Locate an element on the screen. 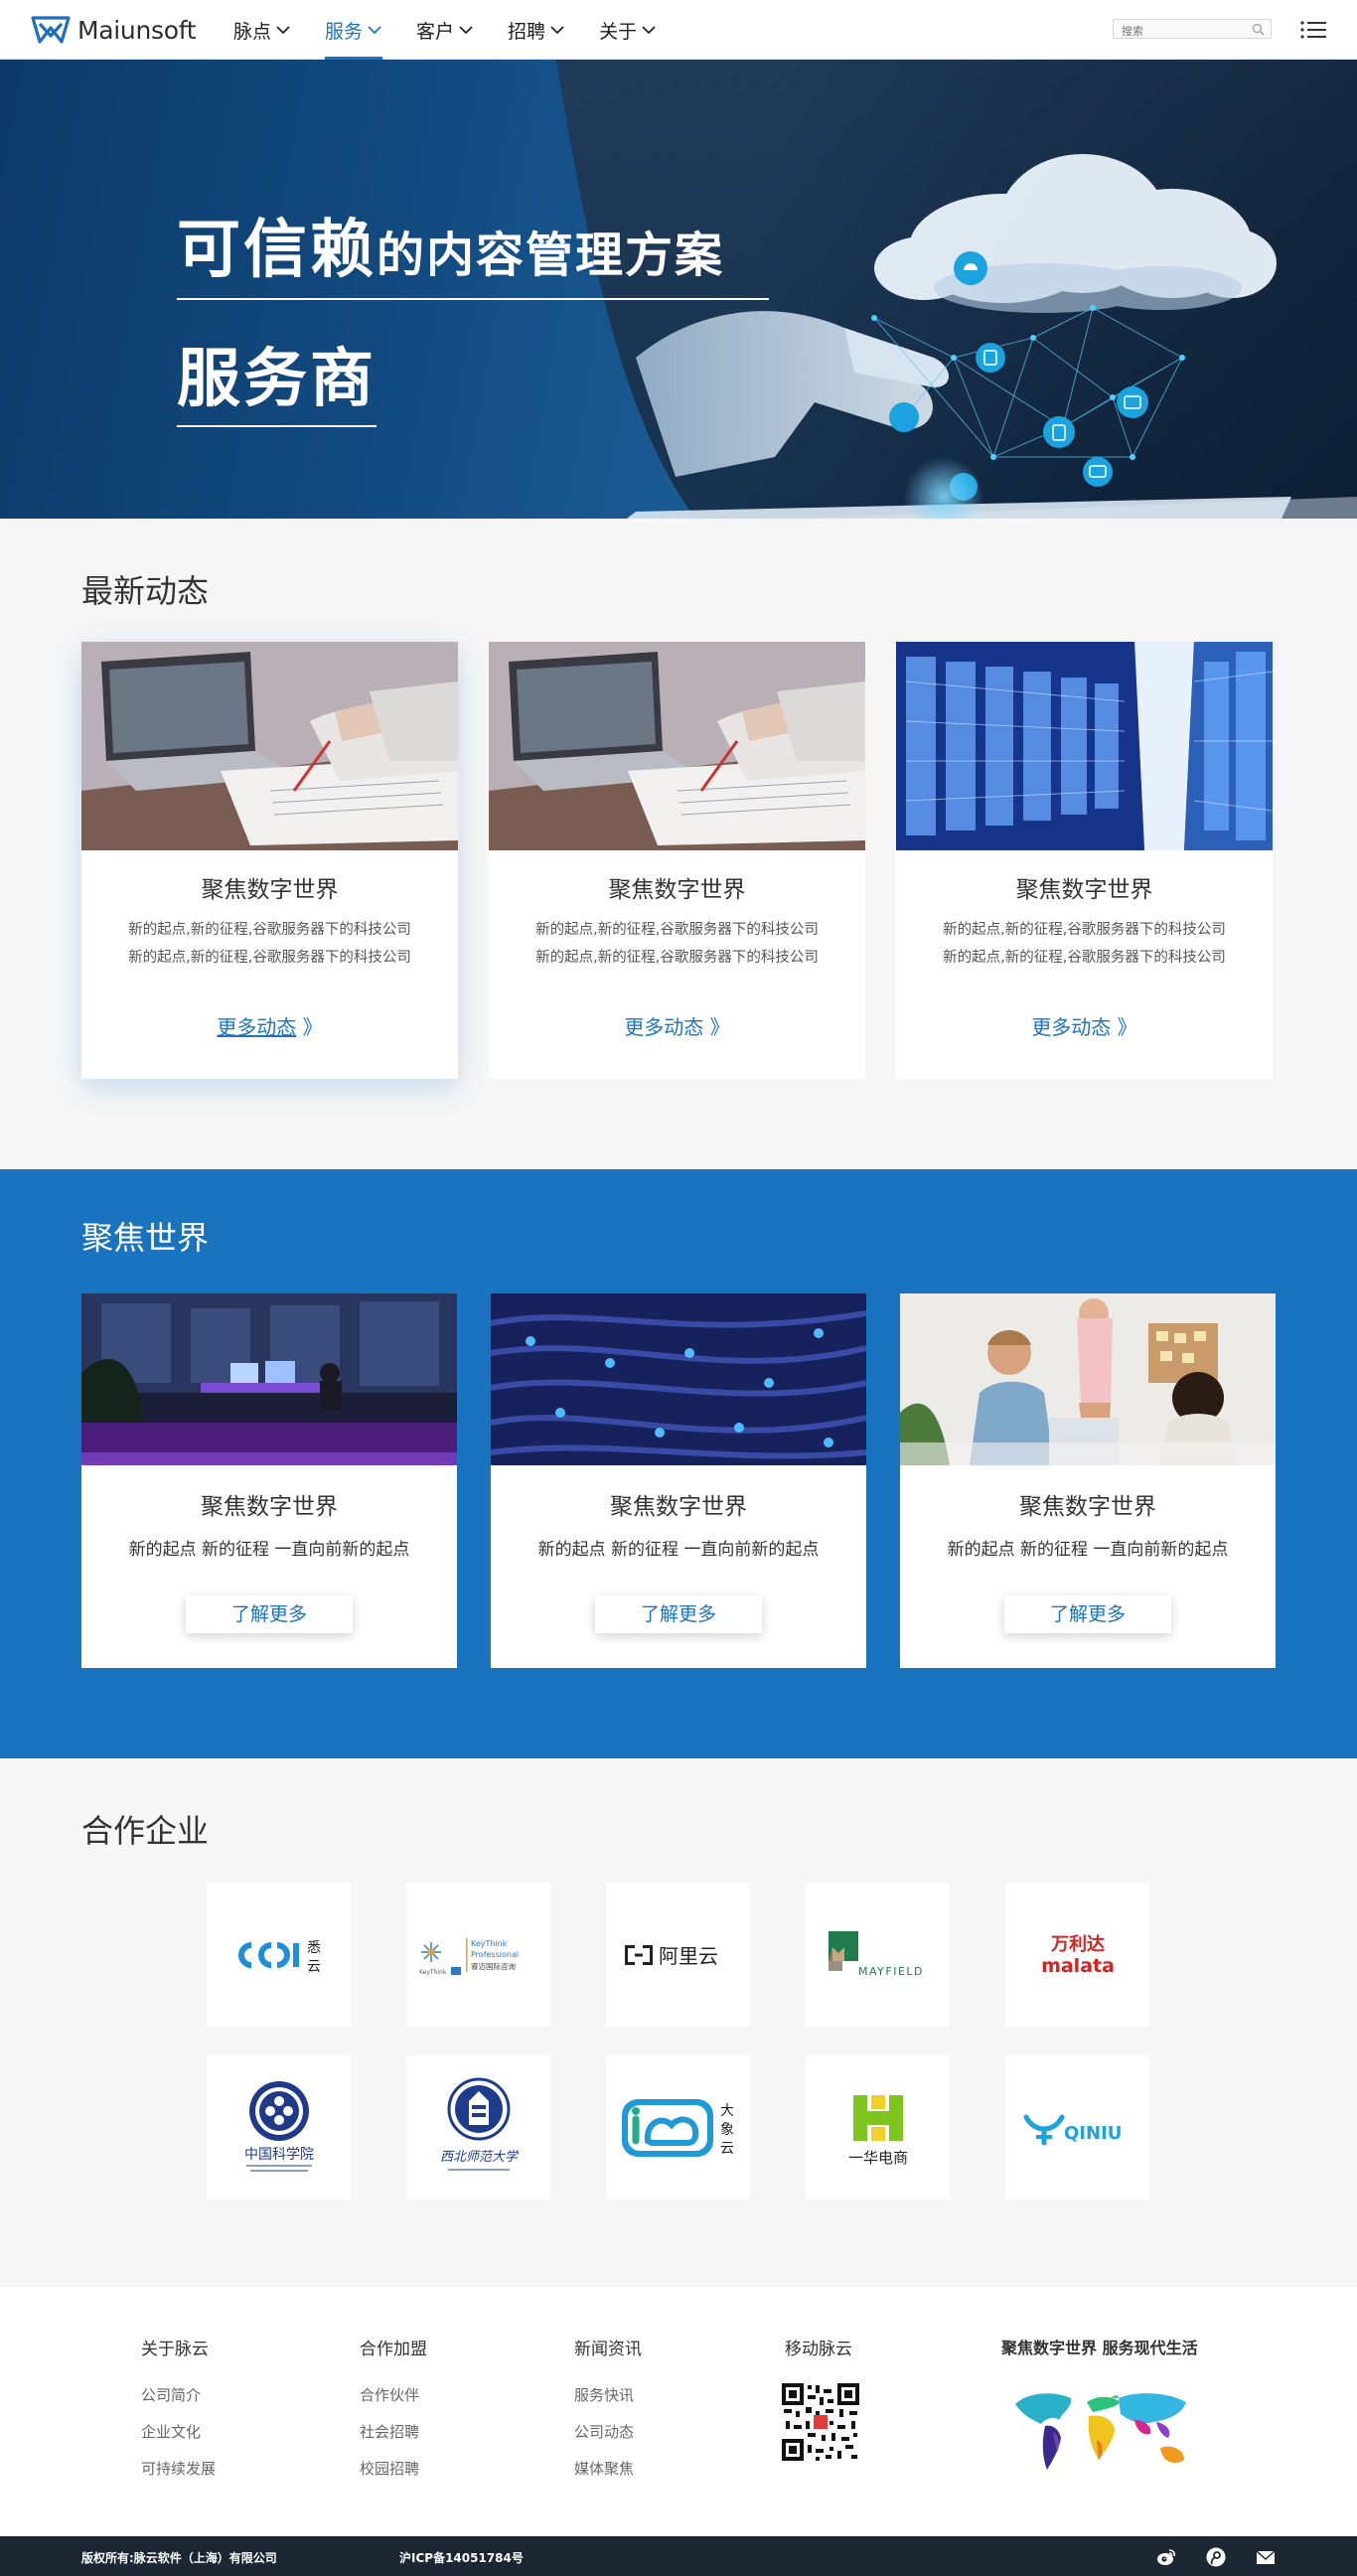 Image resolution: width=1357 pixels, height=2576 pixels. partner-logo-mayfield: MAYFIELD is located at coordinates (878, 1955).